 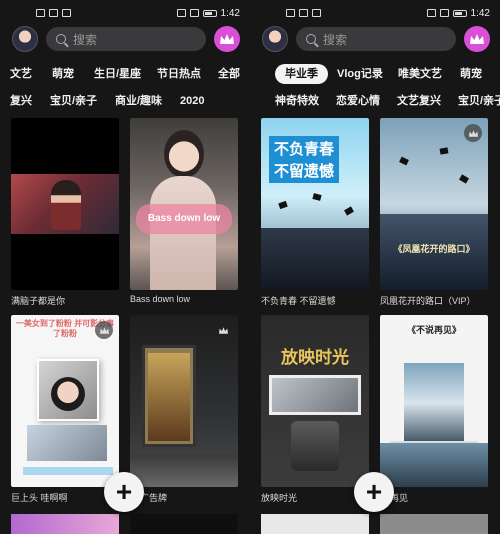 What do you see at coordinates (297, 101) in the screenshot?
I see `tab-effects: 神奇特效` at bounding box center [297, 101].